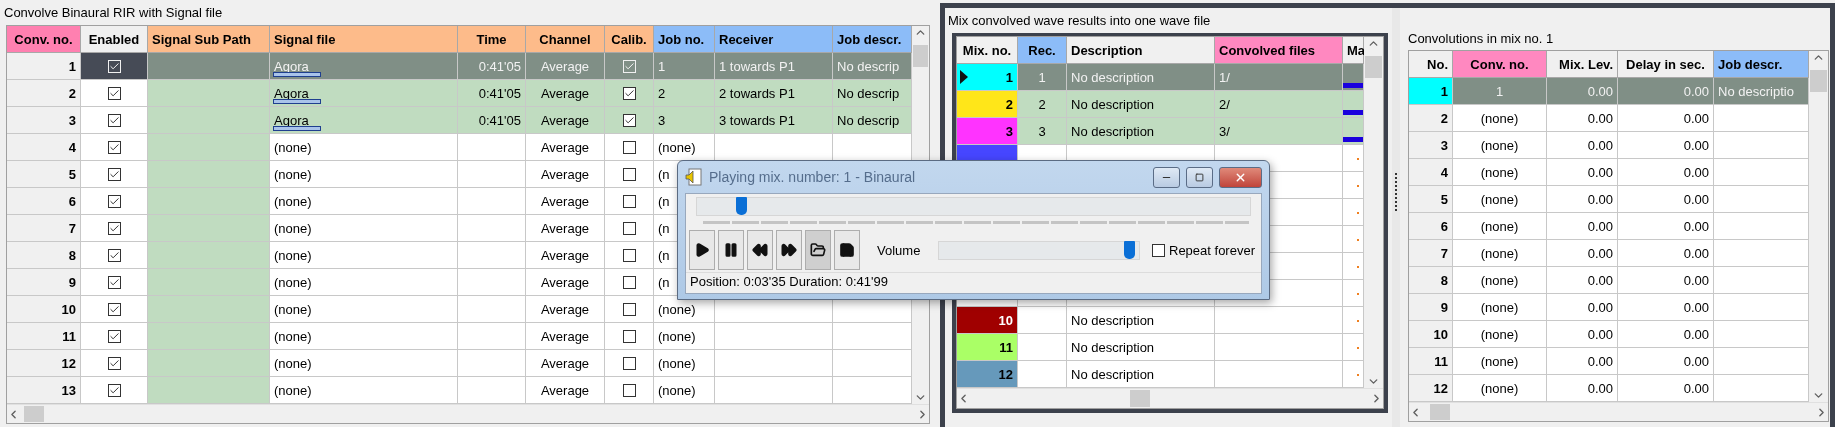 The height and width of the screenshot is (427, 1835). Describe the element at coordinates (1005, 320) in the screenshot. I see `cell-text: 10` at that location.